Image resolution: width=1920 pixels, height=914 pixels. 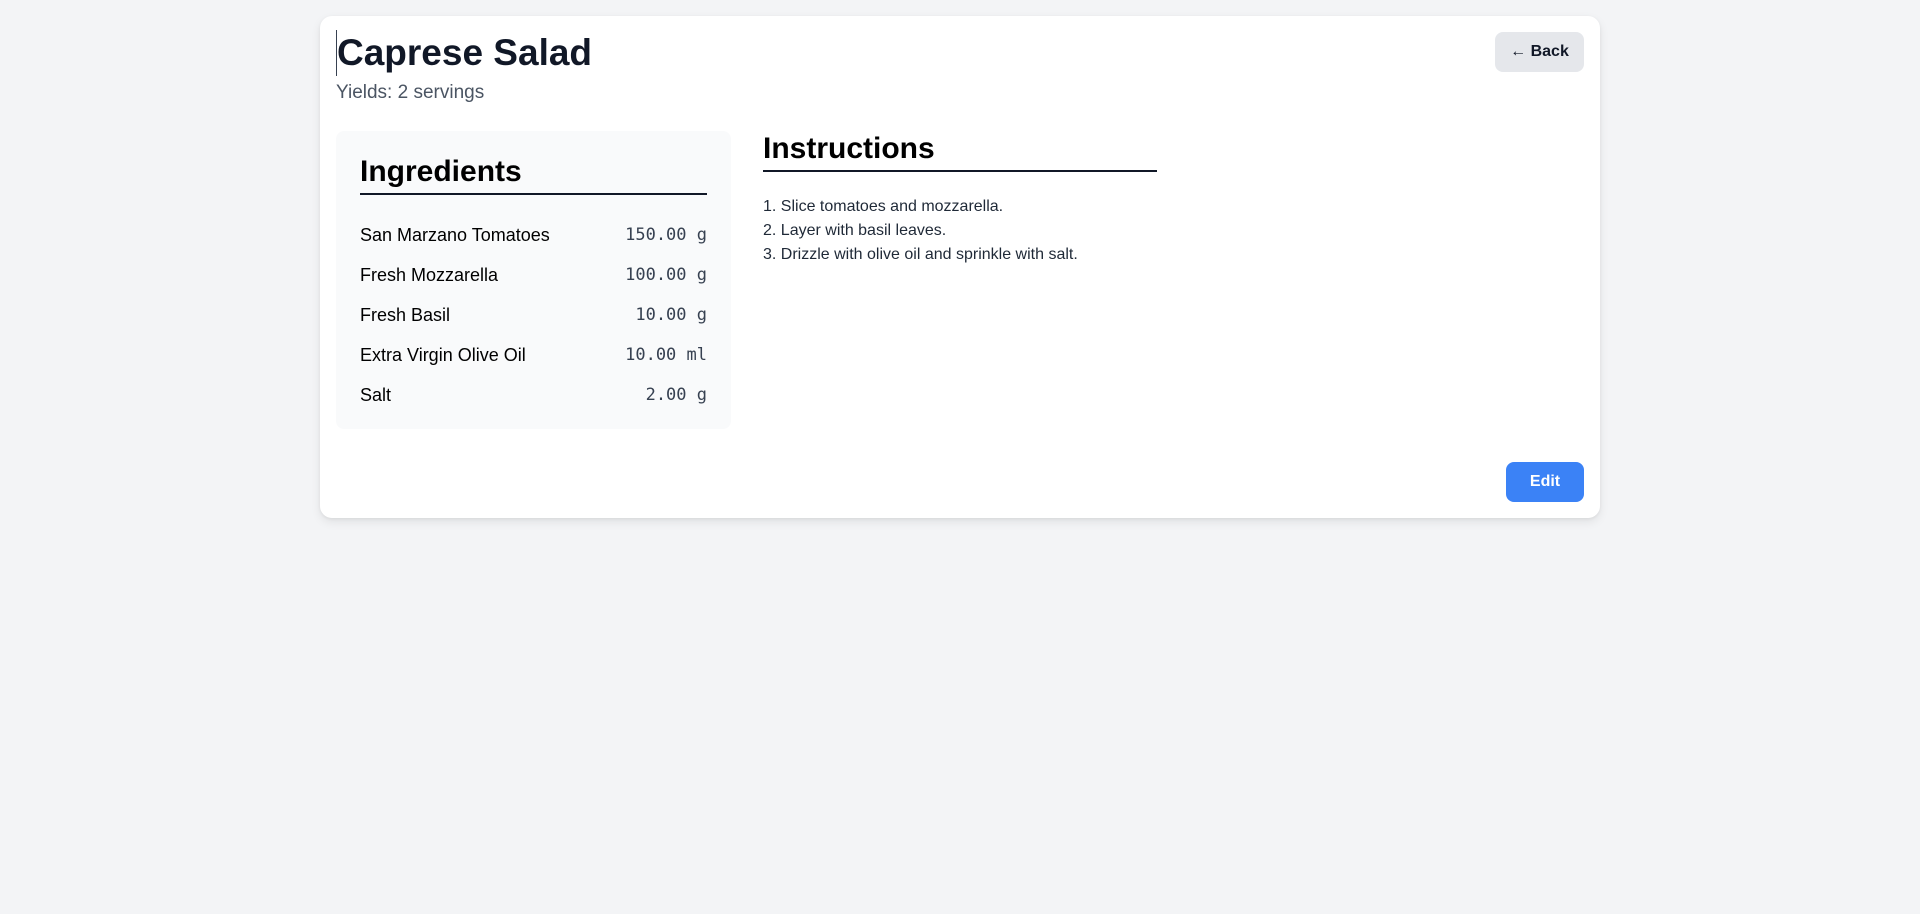 What do you see at coordinates (429, 274) in the screenshot?
I see `ingredient-name: Fresh Mozzarella` at bounding box center [429, 274].